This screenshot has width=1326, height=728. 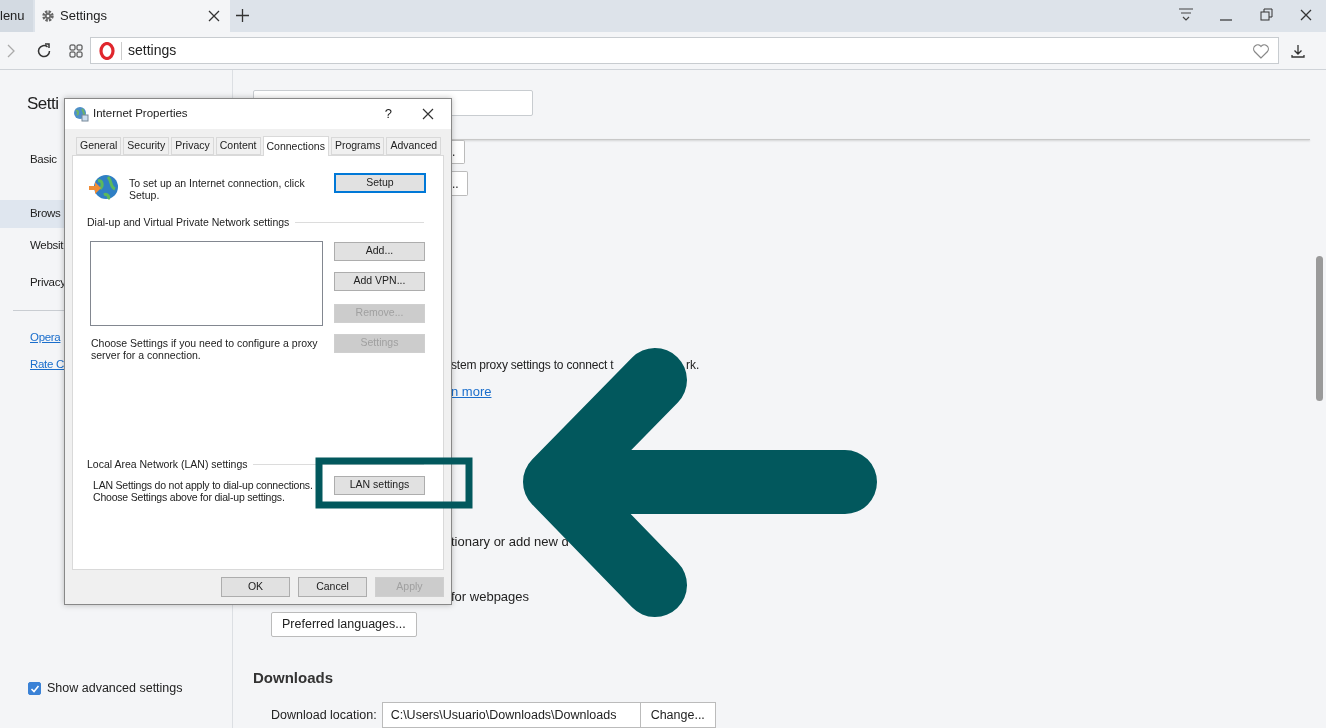 I want to click on description-text: LAN Settings do not apply to dial-up connections. Choose Settings above for dial-up settings., so click(x=203, y=490).